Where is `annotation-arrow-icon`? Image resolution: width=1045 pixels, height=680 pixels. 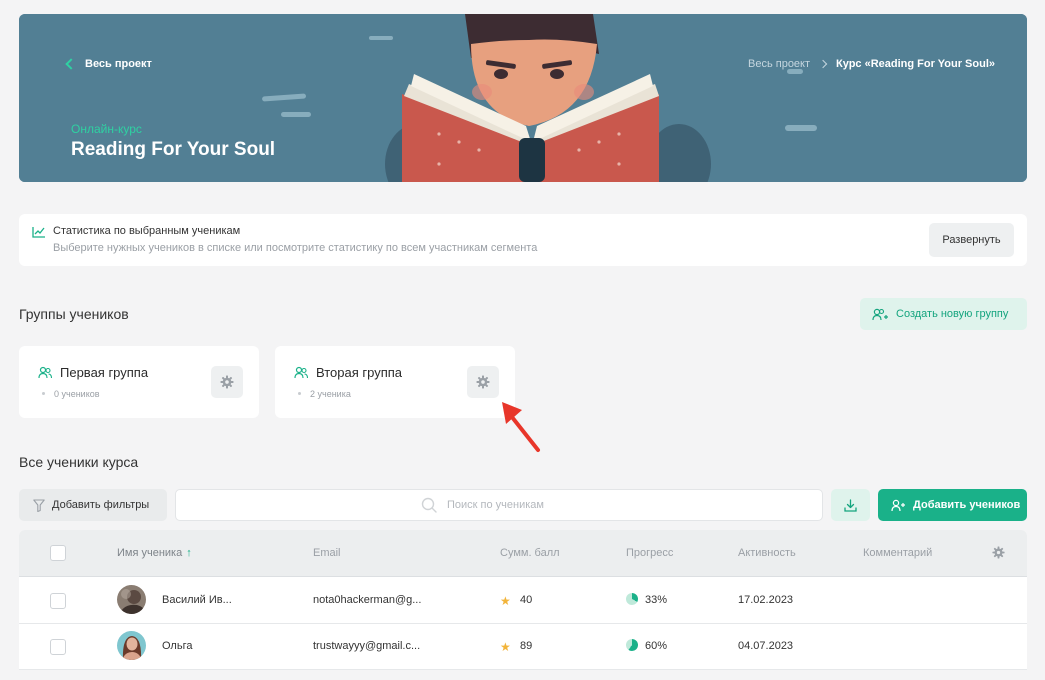 annotation-arrow-icon is located at coordinates (521, 427).